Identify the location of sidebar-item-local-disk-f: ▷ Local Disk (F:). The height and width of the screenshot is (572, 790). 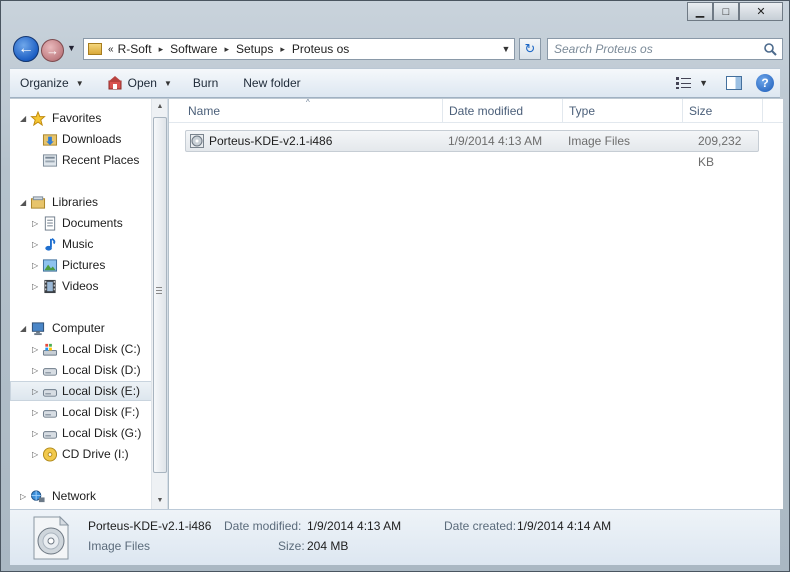
(81, 412).